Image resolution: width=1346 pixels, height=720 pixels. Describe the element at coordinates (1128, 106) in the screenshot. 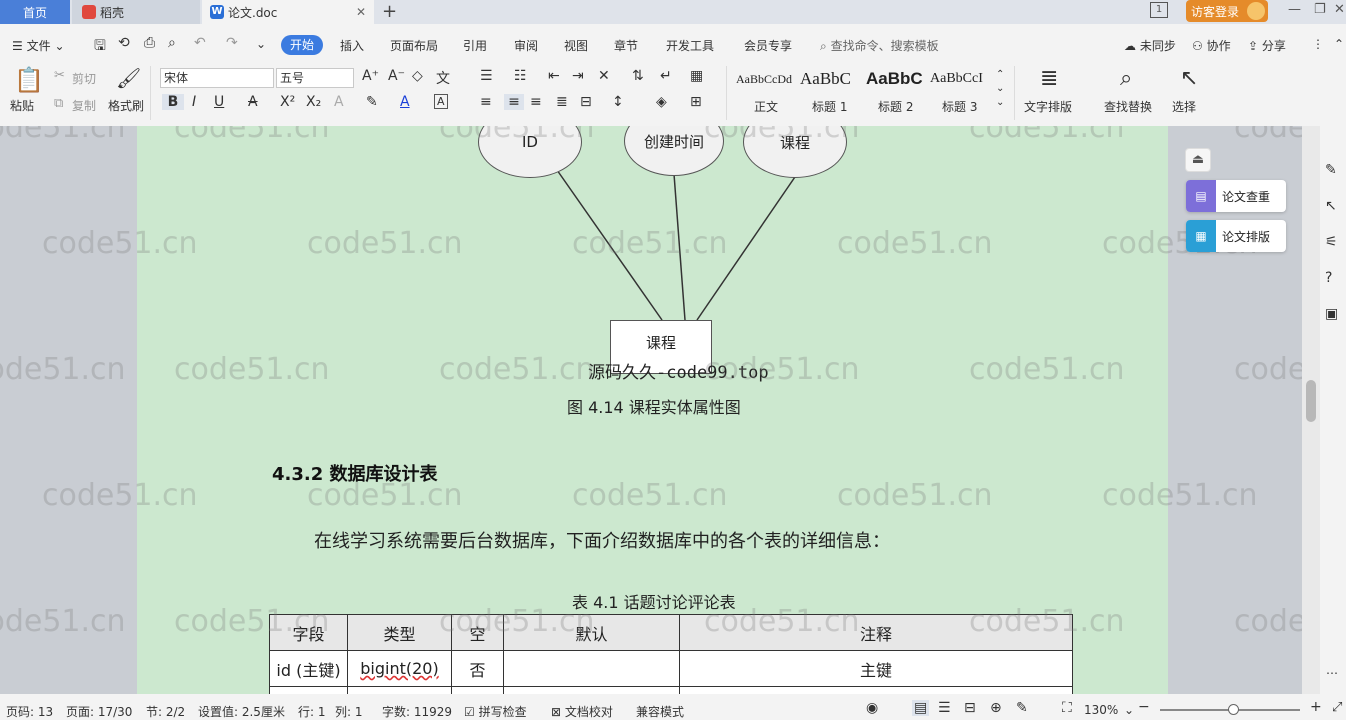

I see `find-replace-button: 查找替换` at that location.